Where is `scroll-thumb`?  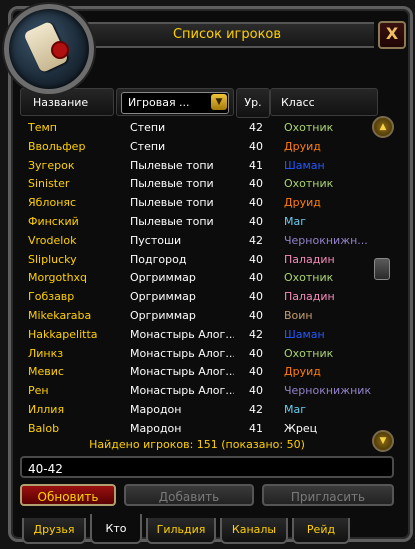 scroll-thumb is located at coordinates (382, 269).